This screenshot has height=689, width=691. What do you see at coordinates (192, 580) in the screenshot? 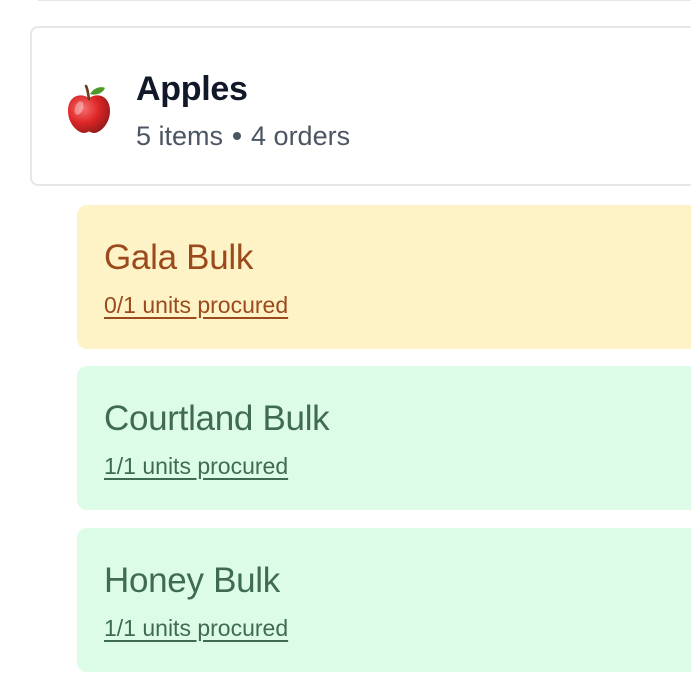
I see `item-name: Honey Bulk` at bounding box center [192, 580].